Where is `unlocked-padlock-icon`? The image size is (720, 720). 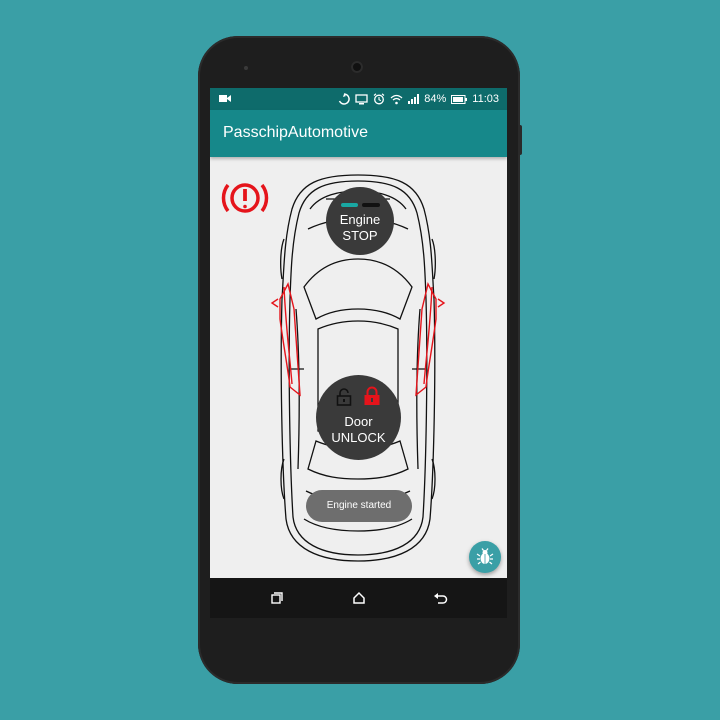
unlocked-padlock-icon is located at coordinates (344, 397).